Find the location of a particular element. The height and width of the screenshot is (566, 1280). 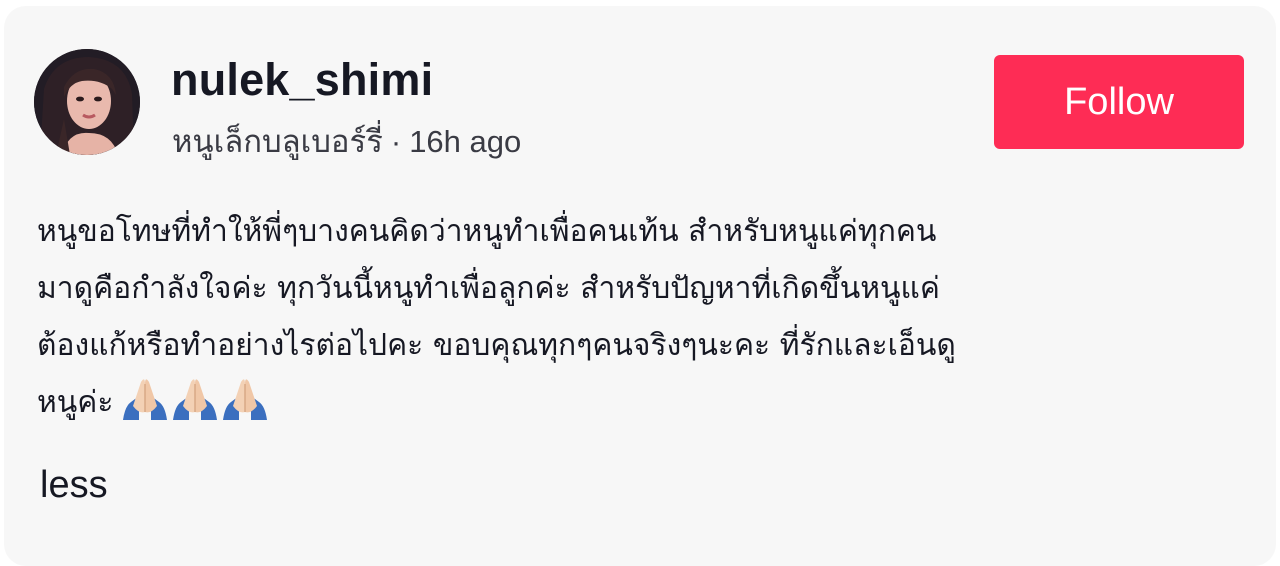

folded-hands-emoji-group is located at coordinates (195, 399).